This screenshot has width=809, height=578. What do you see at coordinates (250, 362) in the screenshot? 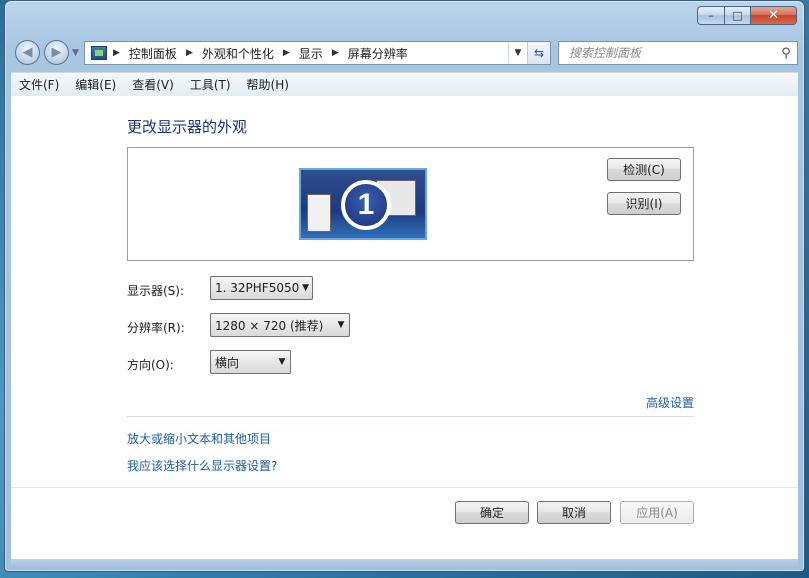
I see `orientation-select: 横向 ▼` at bounding box center [250, 362].